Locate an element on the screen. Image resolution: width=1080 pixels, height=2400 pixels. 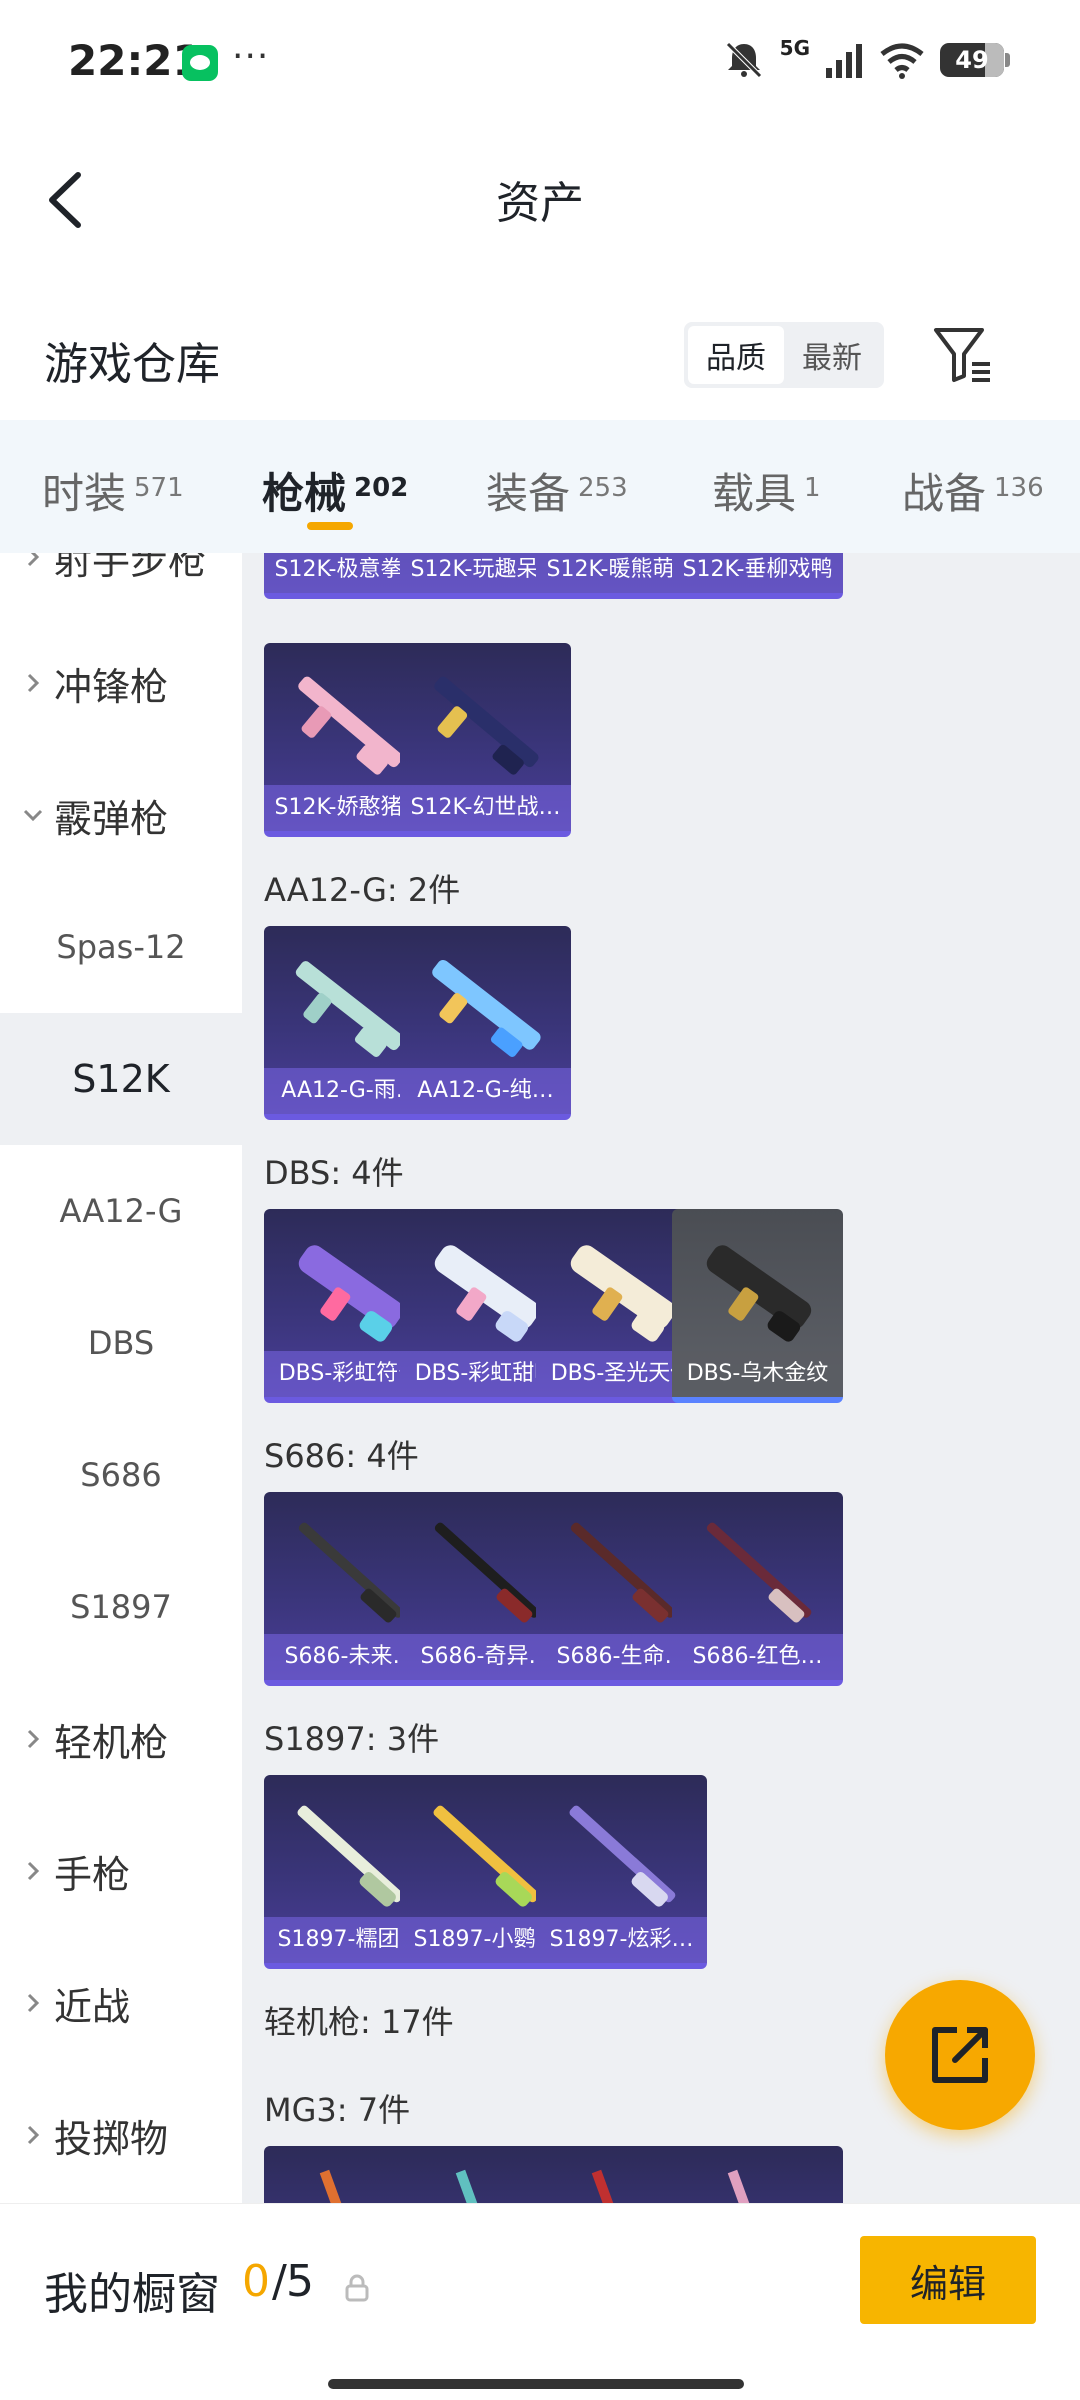
showcase-bar: 我的橱窗 0 / 5 编辑 is located at coordinates (540, 2301).